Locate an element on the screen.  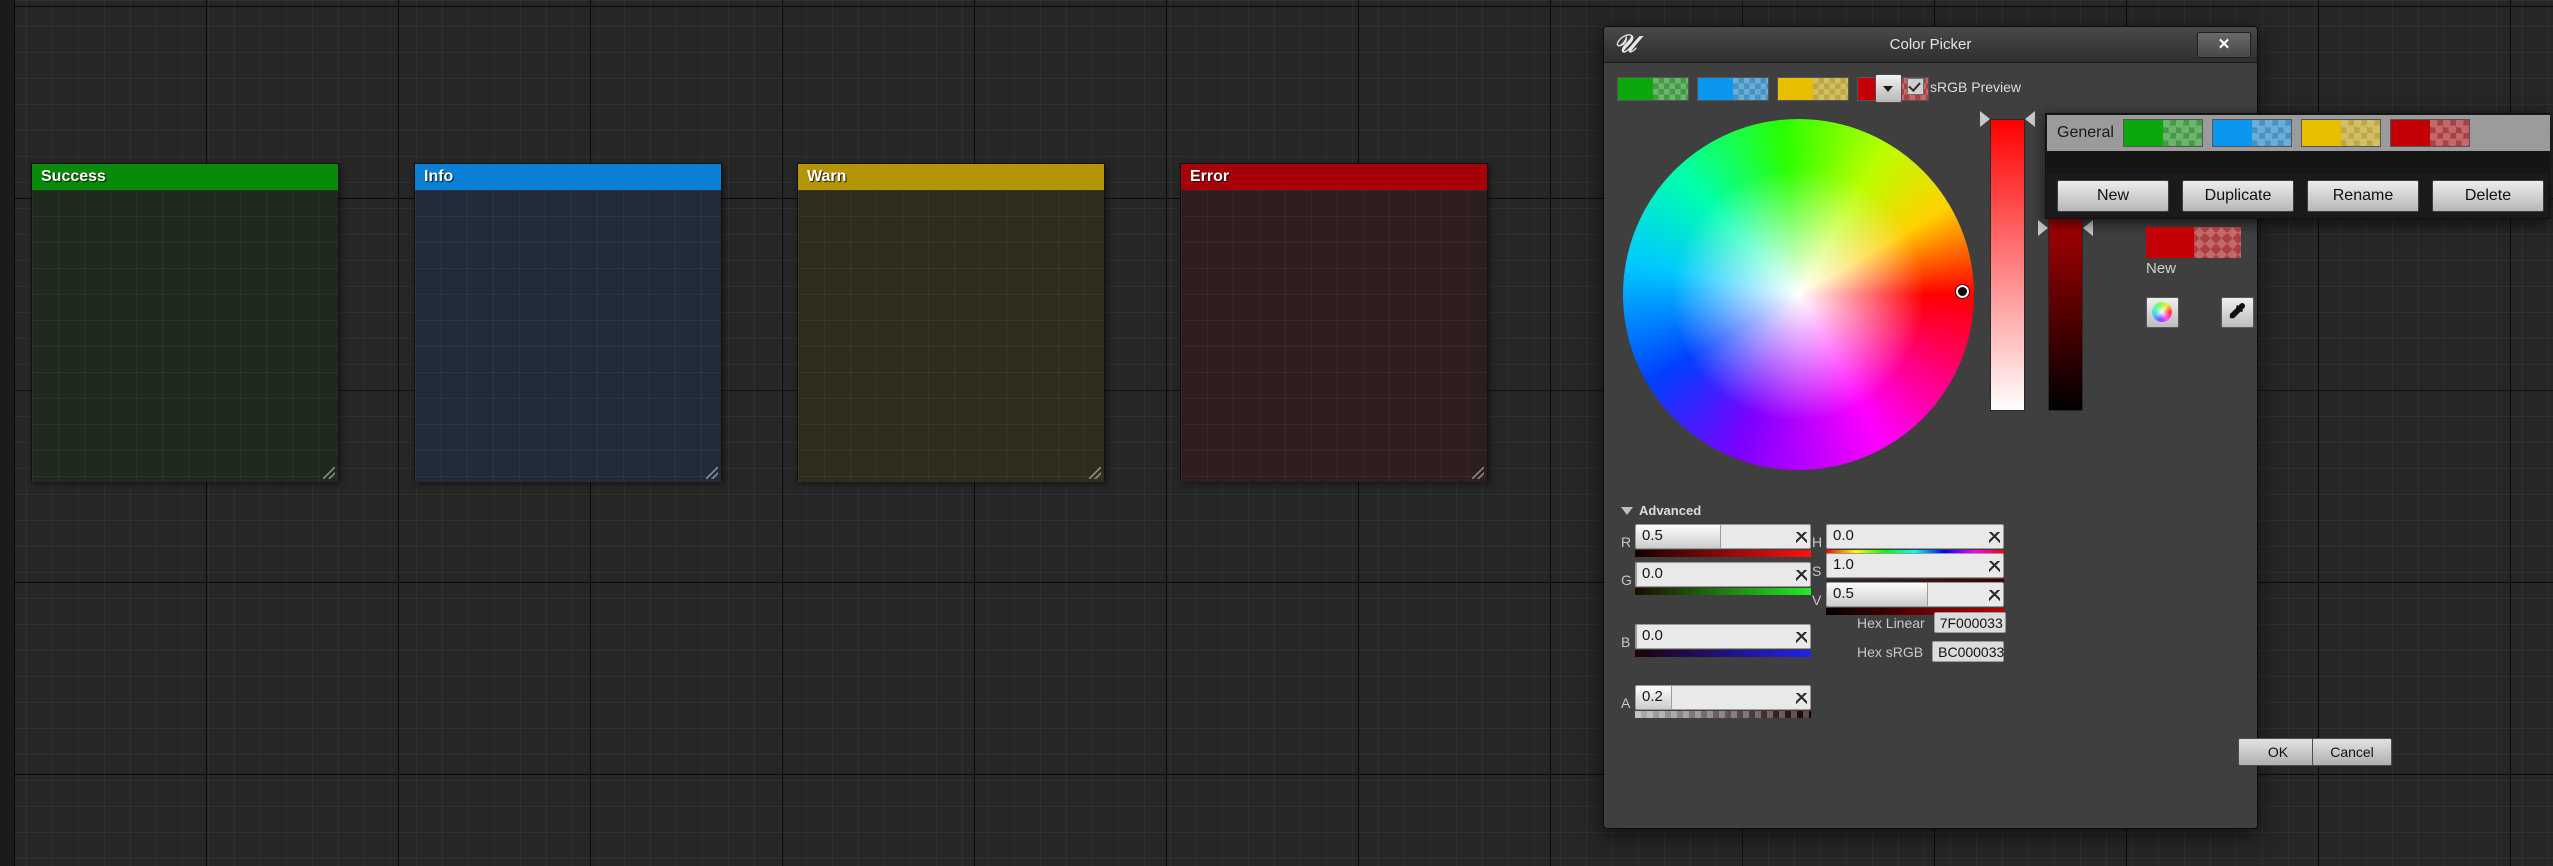
color-tools-row is located at coordinates (2200, 312).